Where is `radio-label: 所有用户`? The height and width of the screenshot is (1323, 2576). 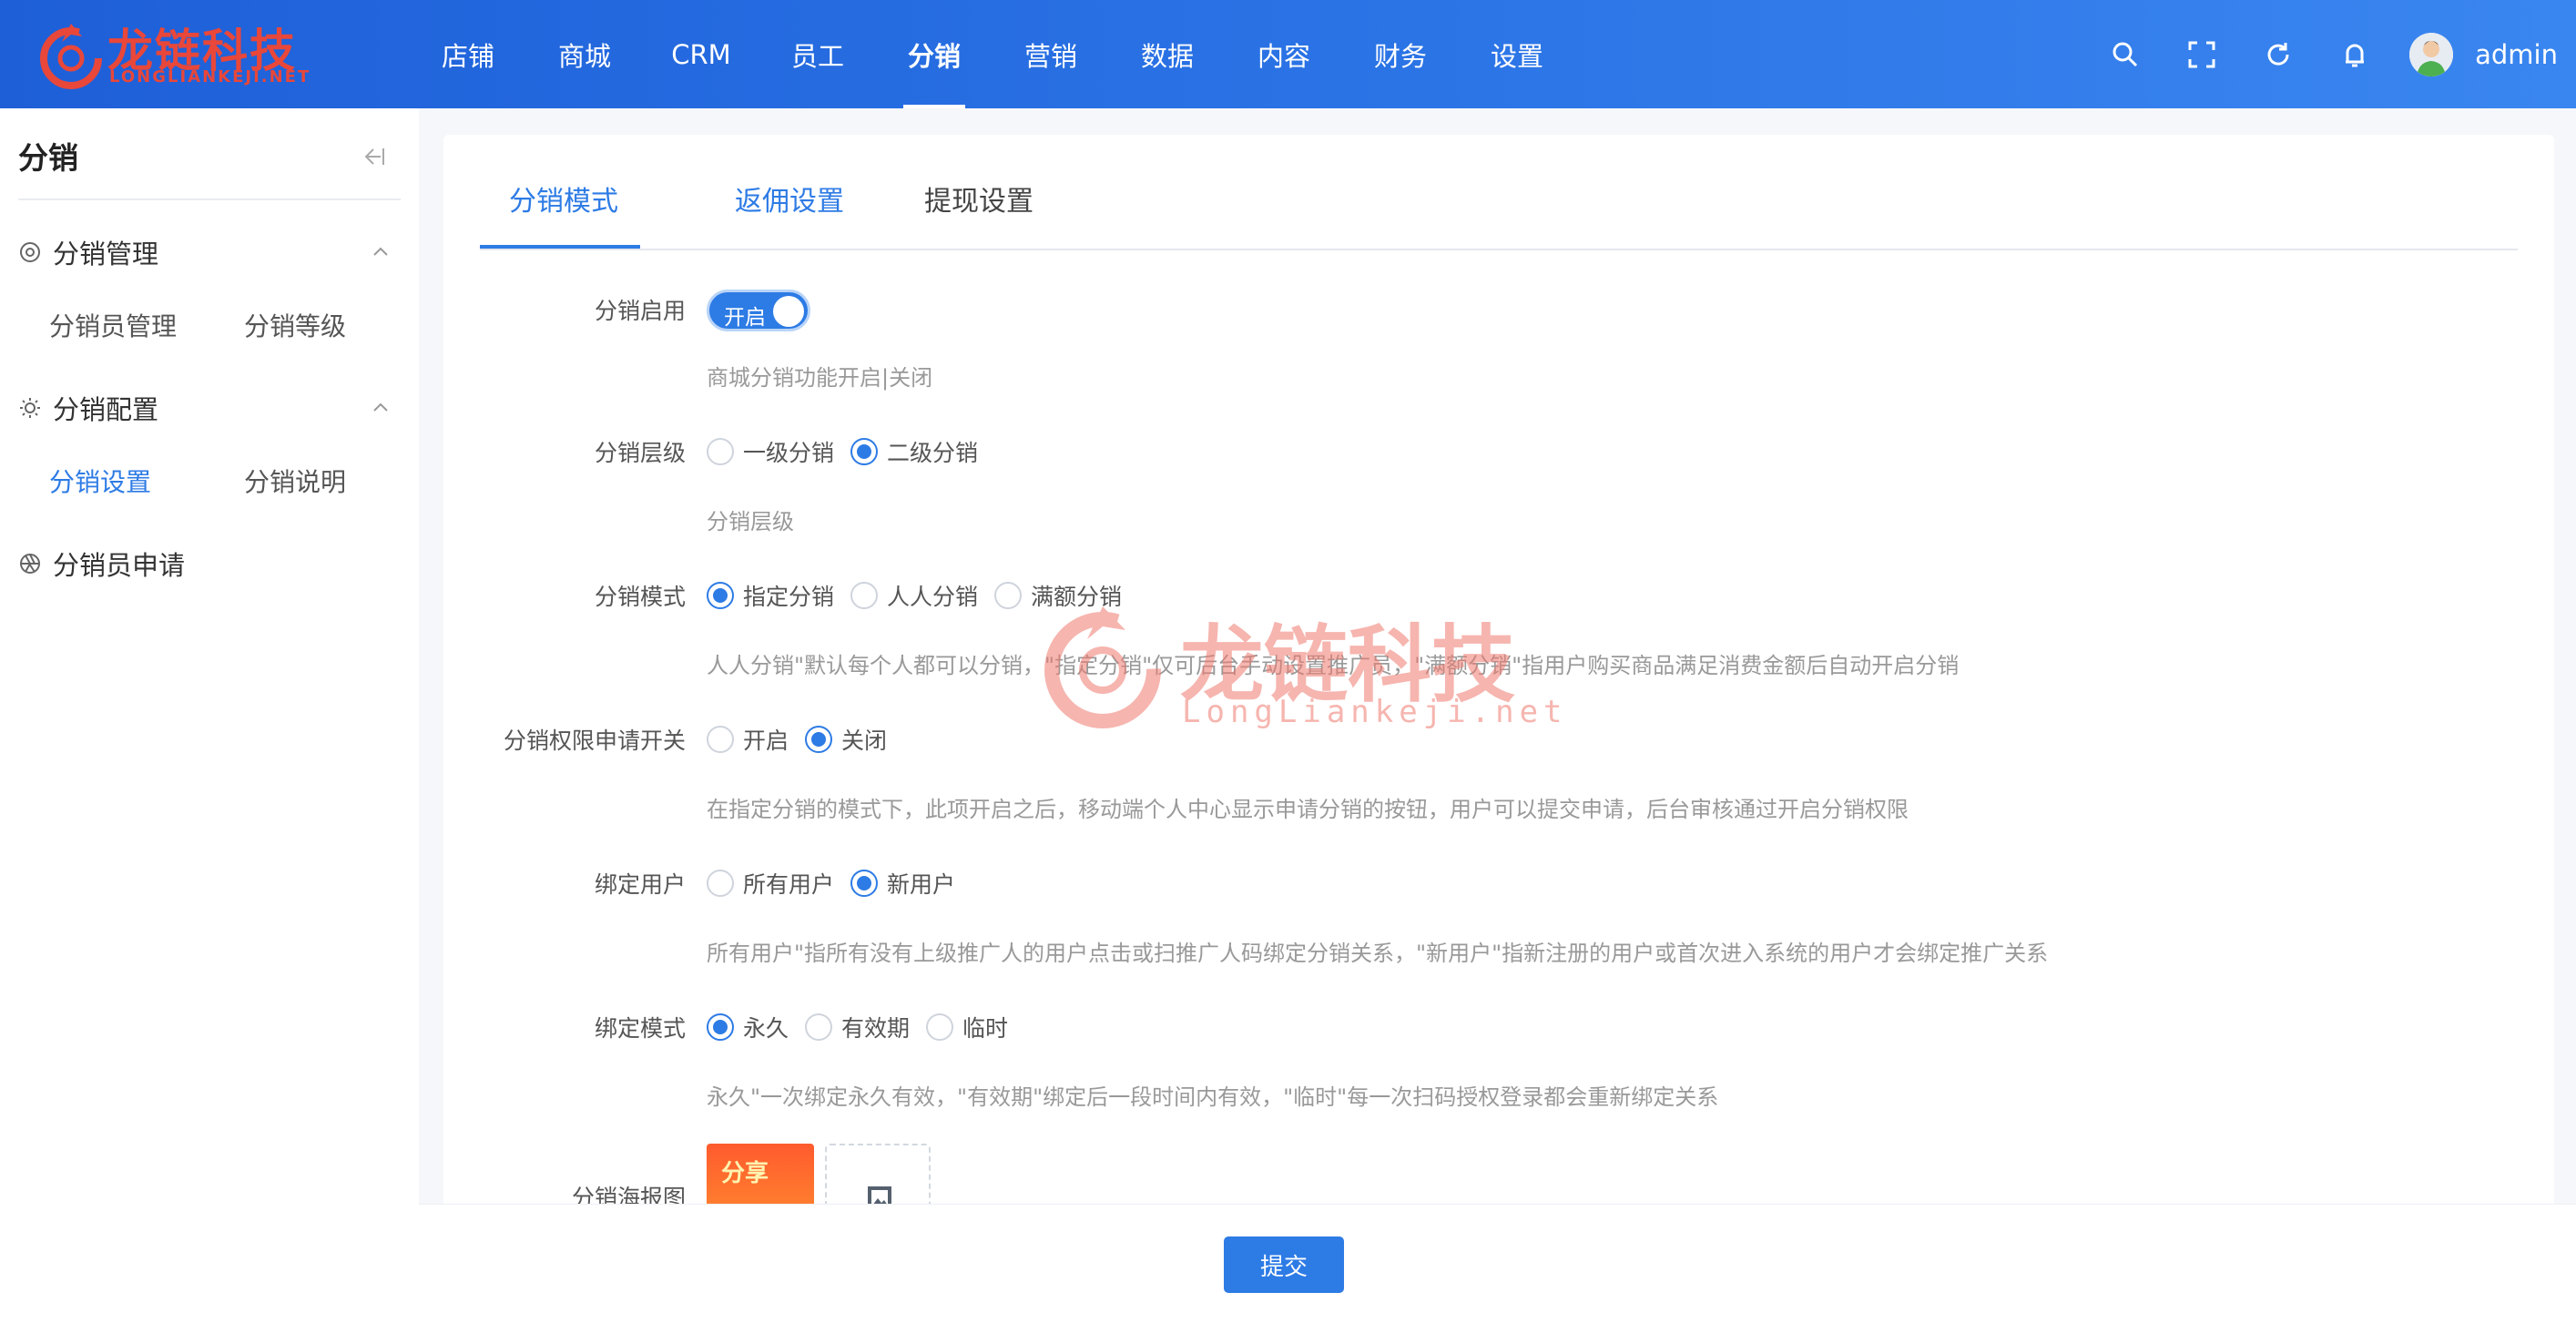
radio-label: 所有用户 is located at coordinates (789, 885).